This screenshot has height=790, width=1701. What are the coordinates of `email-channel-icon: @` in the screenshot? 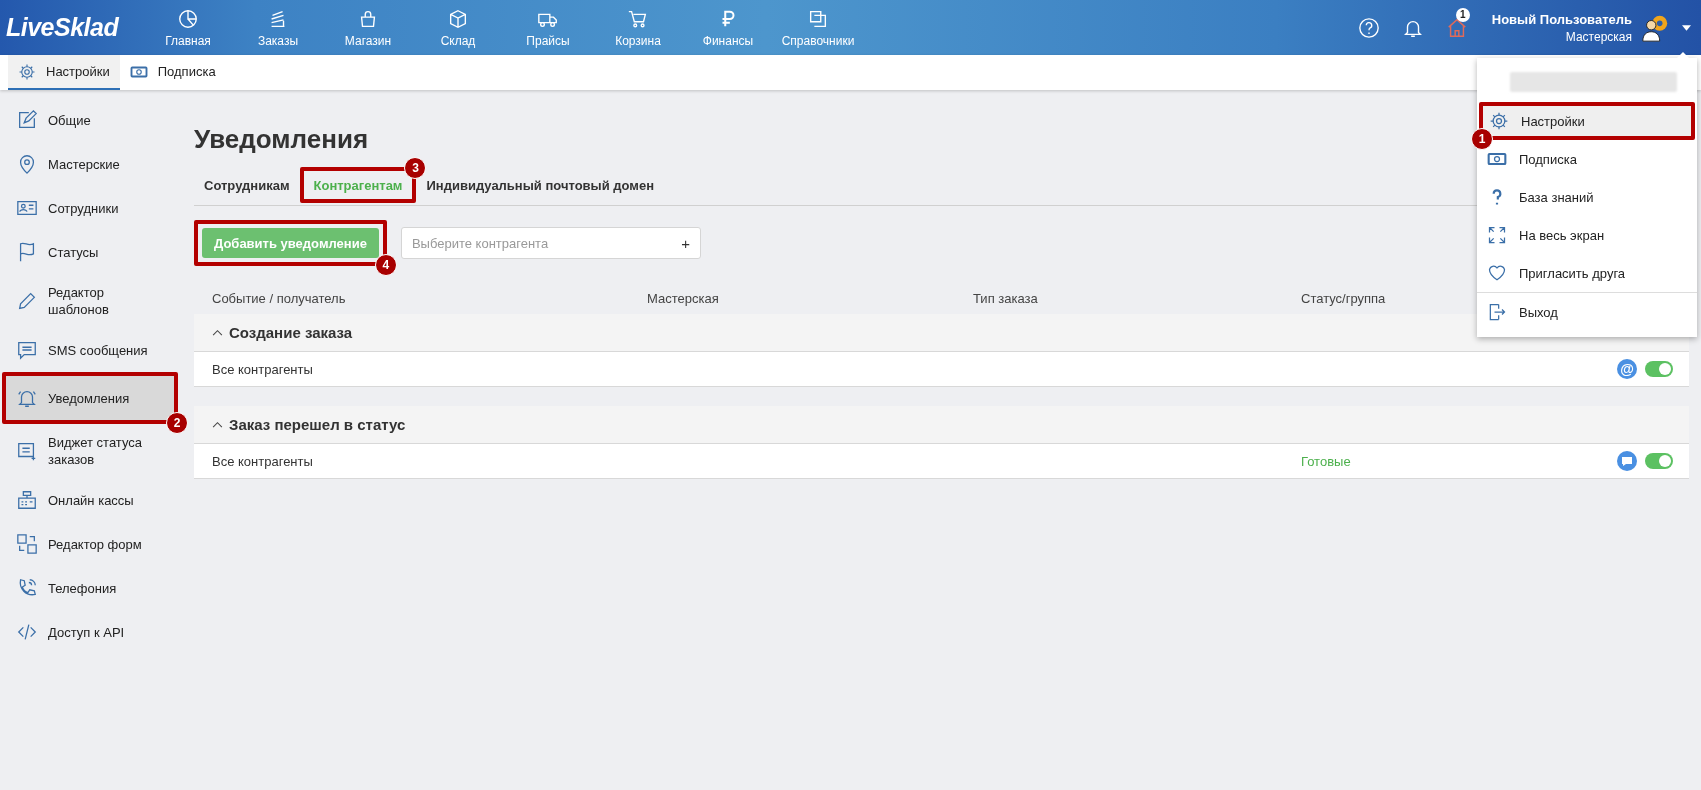 It's located at (1627, 369).